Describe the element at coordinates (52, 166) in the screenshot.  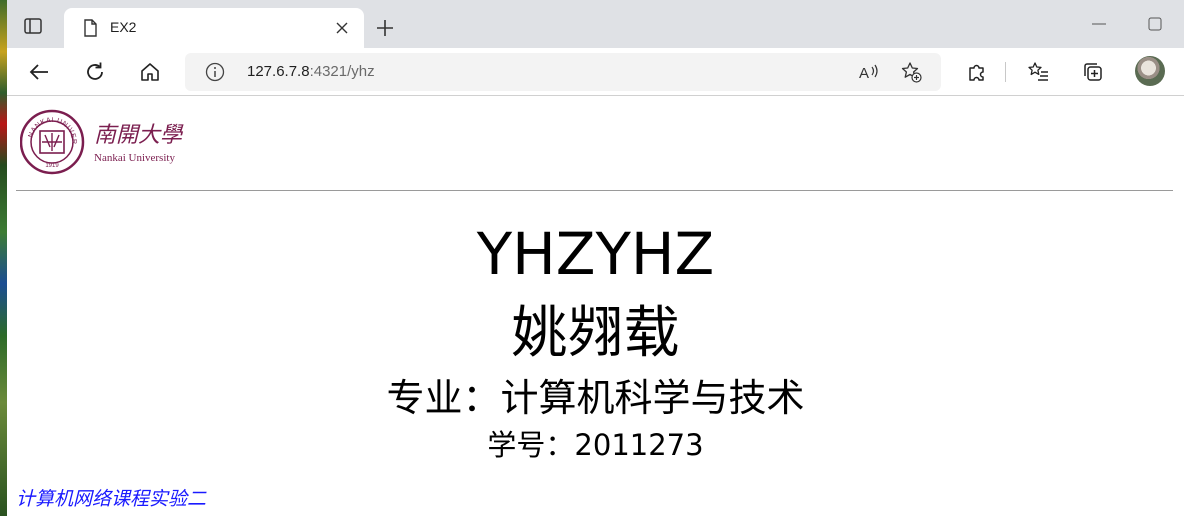
I see `svg-text: 1919` at that location.